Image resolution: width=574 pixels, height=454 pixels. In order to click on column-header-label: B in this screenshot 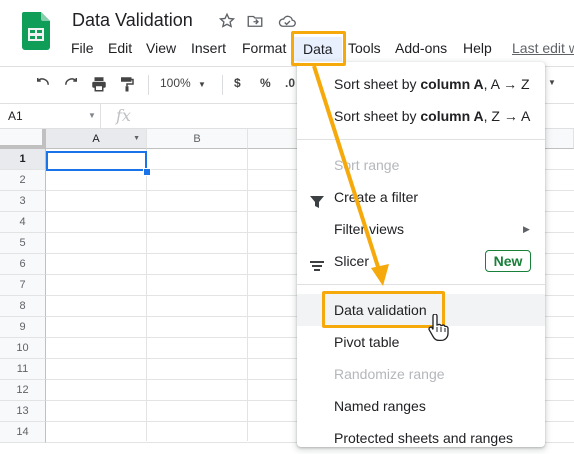, I will do `click(197, 139)`.